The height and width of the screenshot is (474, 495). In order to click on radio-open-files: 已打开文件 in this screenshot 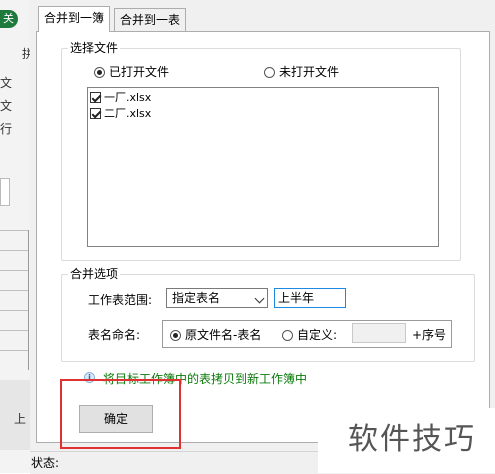, I will do `click(131, 71)`.